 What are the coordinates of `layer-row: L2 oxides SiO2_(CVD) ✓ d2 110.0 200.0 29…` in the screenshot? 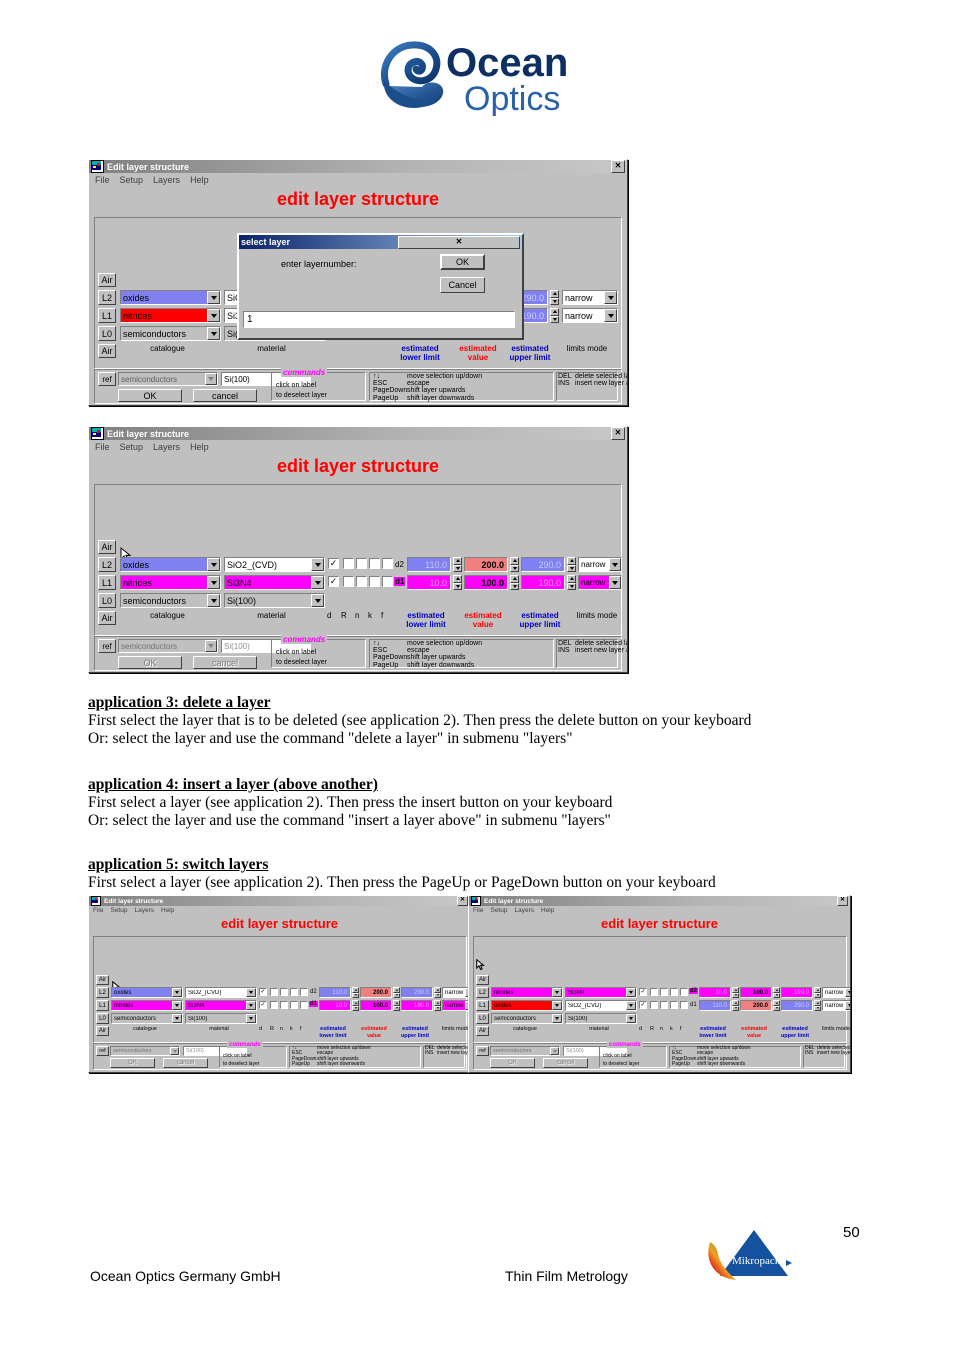 It's located at (283, 992).